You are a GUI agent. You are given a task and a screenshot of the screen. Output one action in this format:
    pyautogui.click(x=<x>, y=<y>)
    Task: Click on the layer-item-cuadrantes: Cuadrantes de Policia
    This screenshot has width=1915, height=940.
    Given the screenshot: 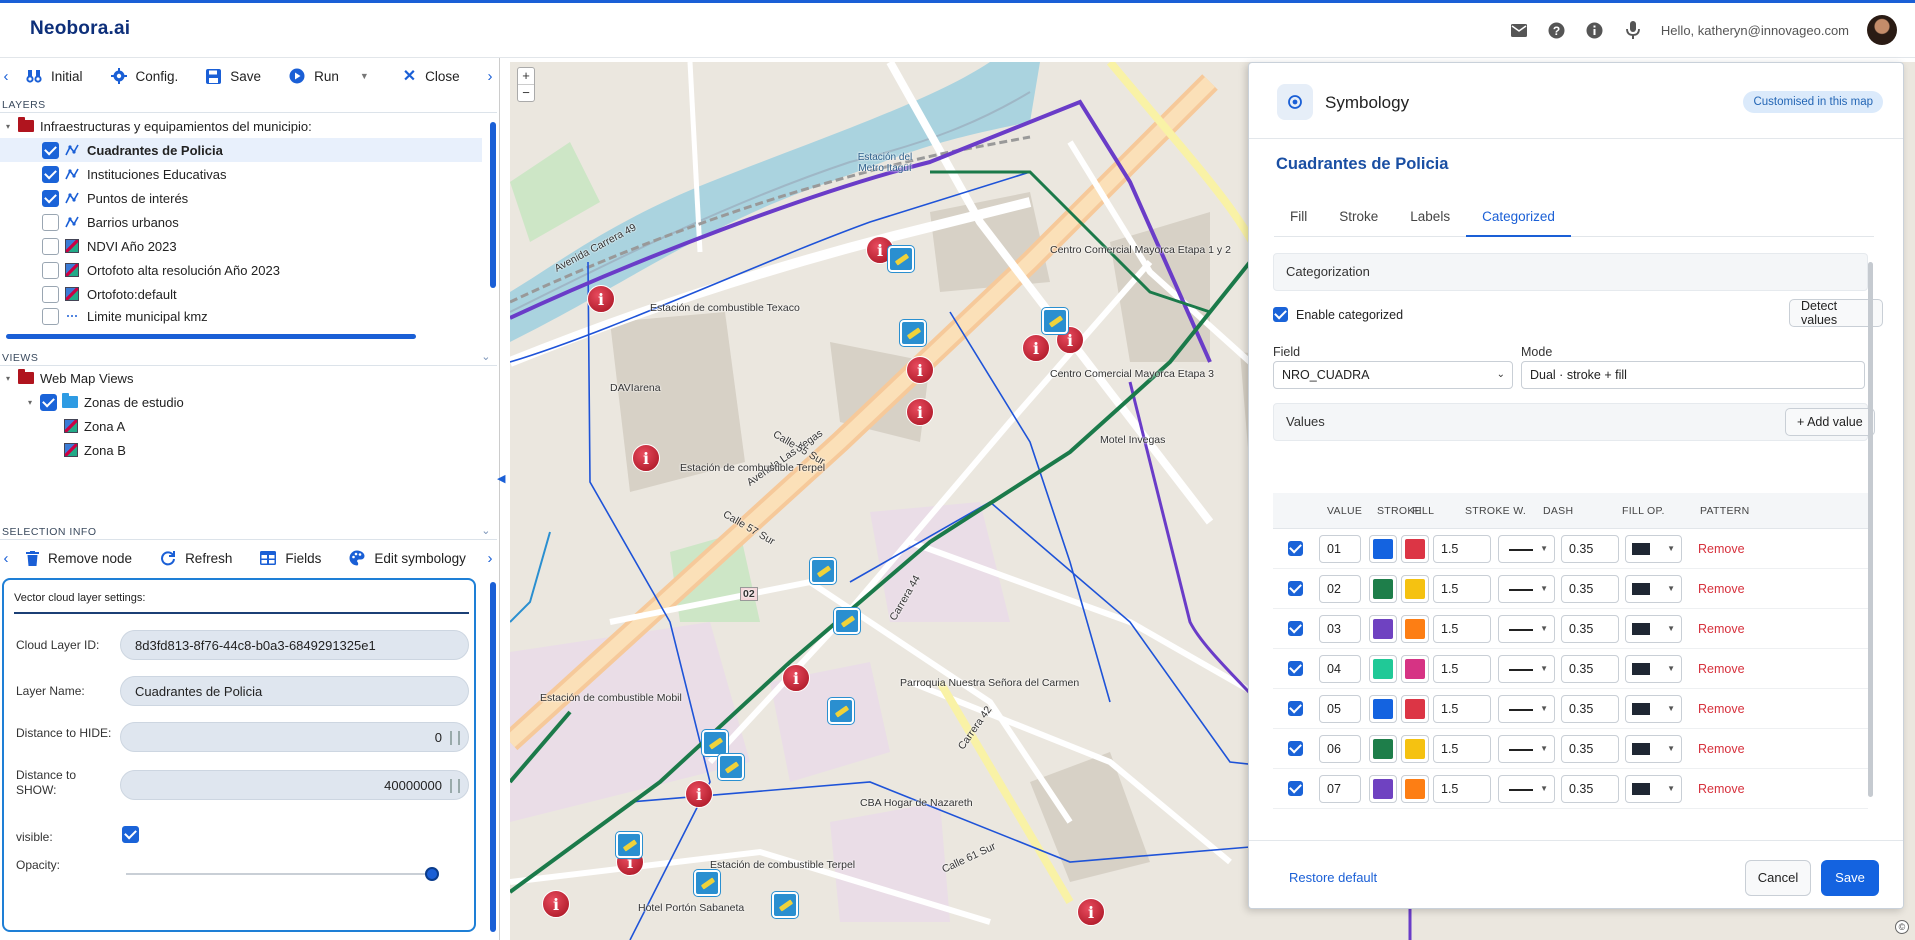 What is the action you would take?
    pyautogui.click(x=241, y=150)
    